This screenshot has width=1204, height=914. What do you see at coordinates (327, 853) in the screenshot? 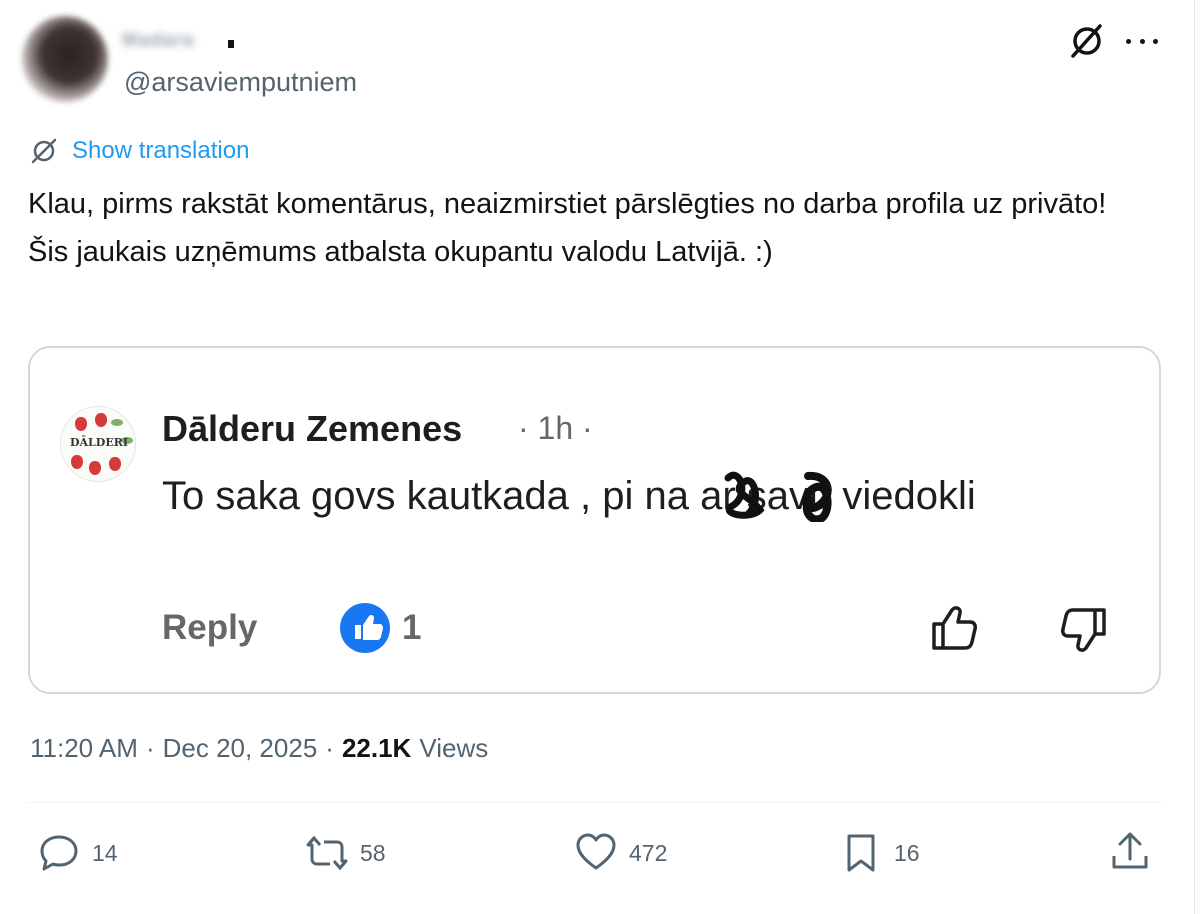
I see `repost-icon` at bounding box center [327, 853].